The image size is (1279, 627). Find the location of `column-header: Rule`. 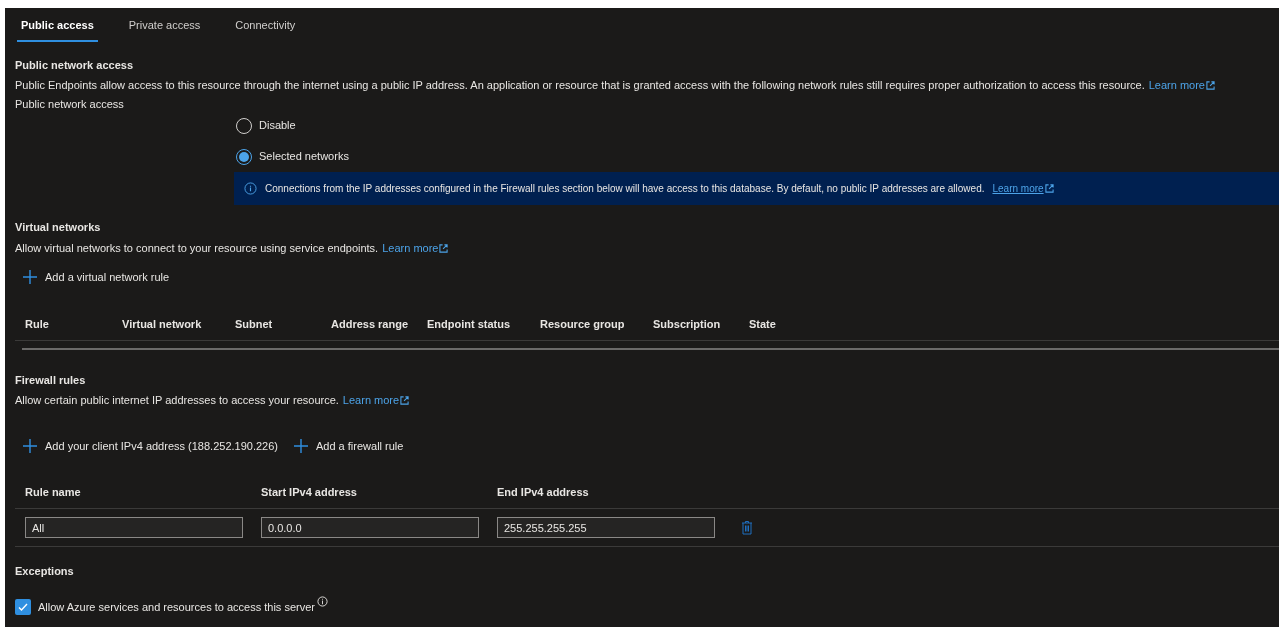

column-header: Rule is located at coordinates (37, 324).